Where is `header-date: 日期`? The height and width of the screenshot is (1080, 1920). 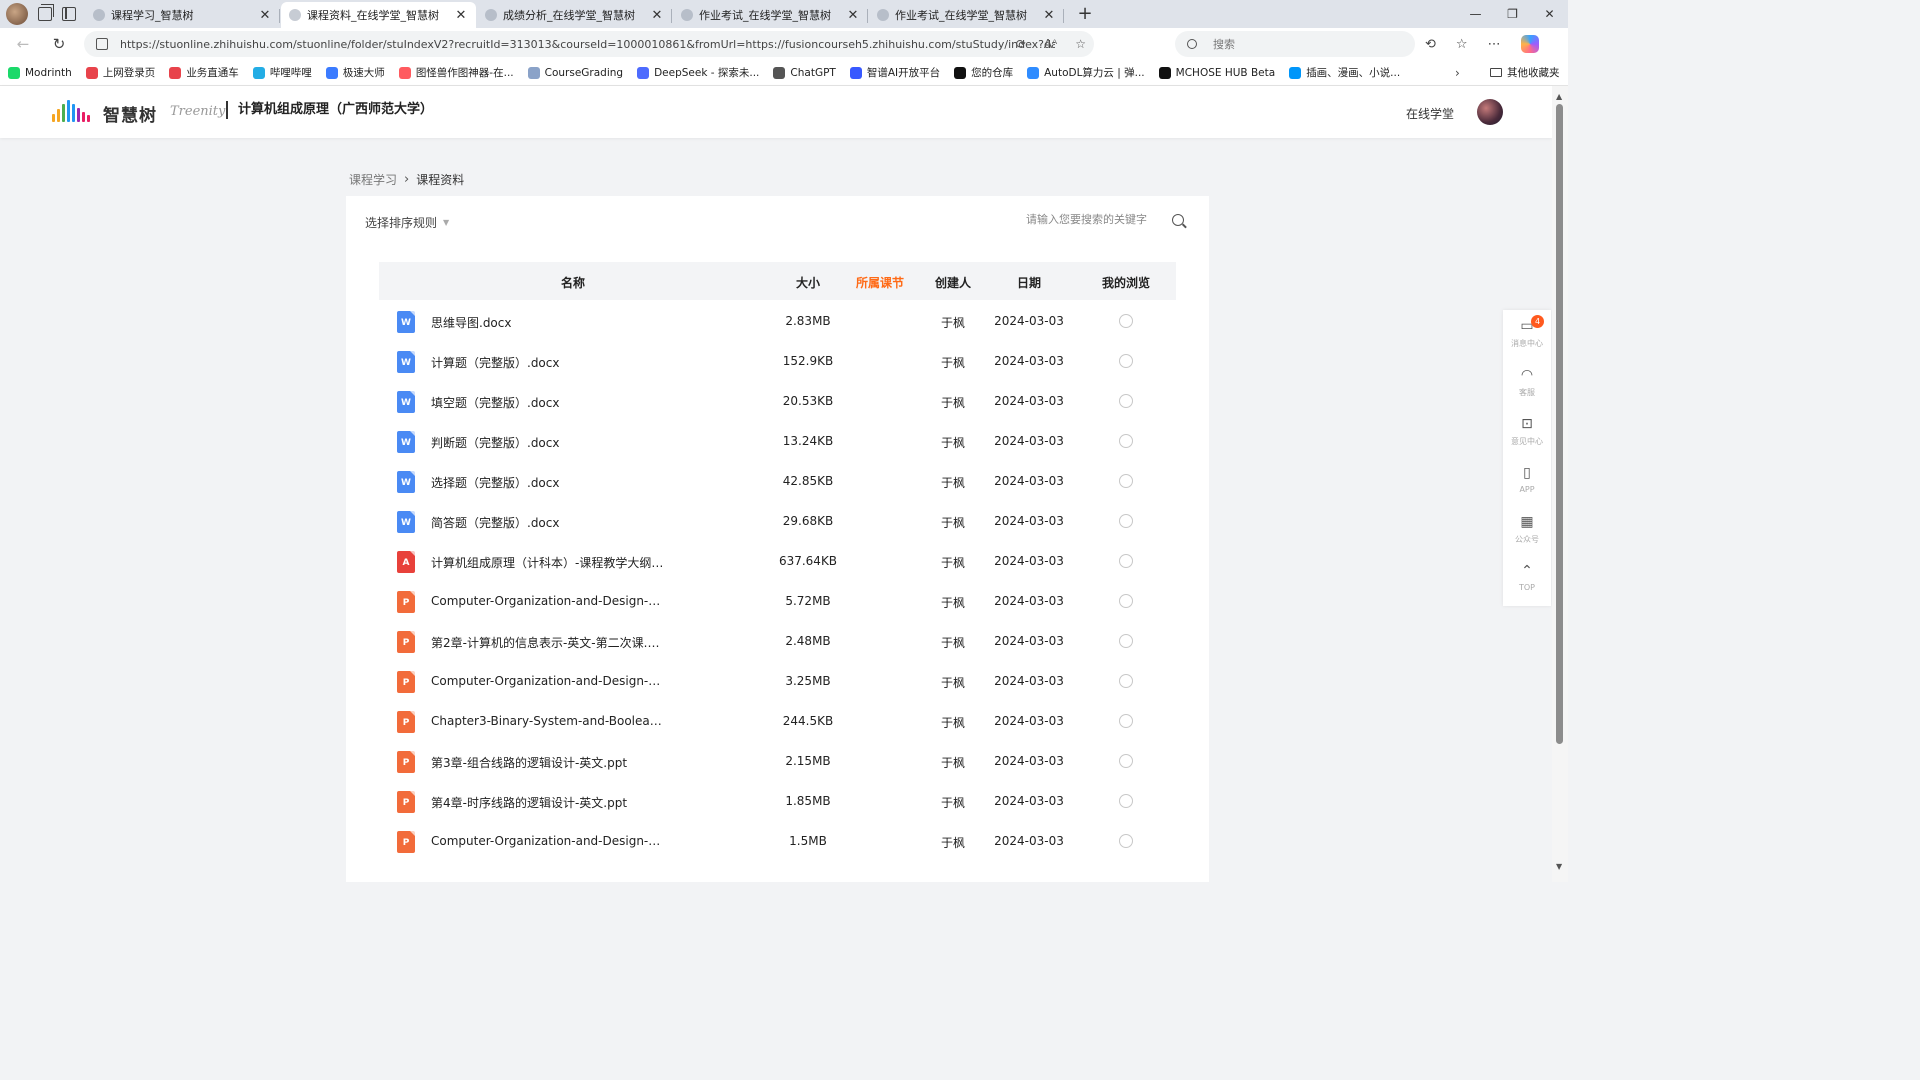 header-date: 日期 is located at coordinates (1029, 282).